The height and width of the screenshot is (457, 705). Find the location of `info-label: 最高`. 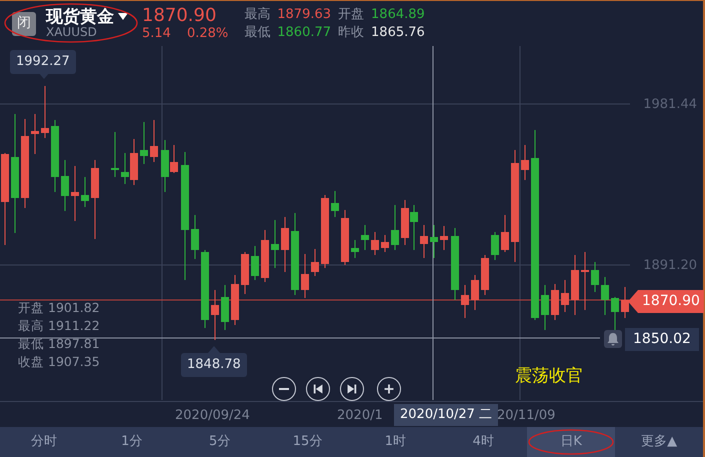

info-label: 最高 is located at coordinates (31, 326).